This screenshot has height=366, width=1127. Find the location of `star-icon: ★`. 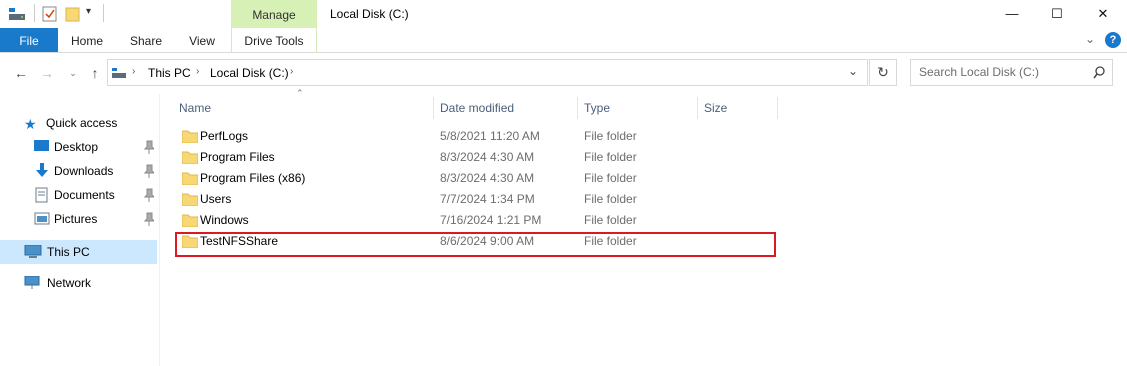

star-icon: ★ is located at coordinates (30, 124).